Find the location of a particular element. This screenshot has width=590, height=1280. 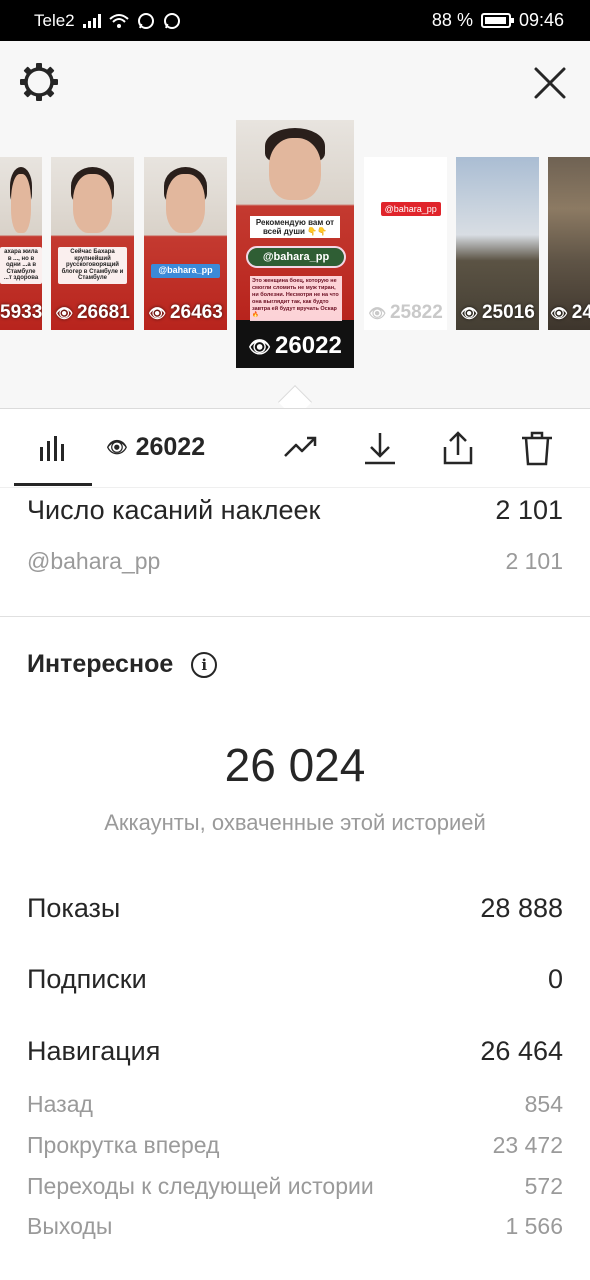

views-count: 👁 26022 is located at coordinates (155, 447).